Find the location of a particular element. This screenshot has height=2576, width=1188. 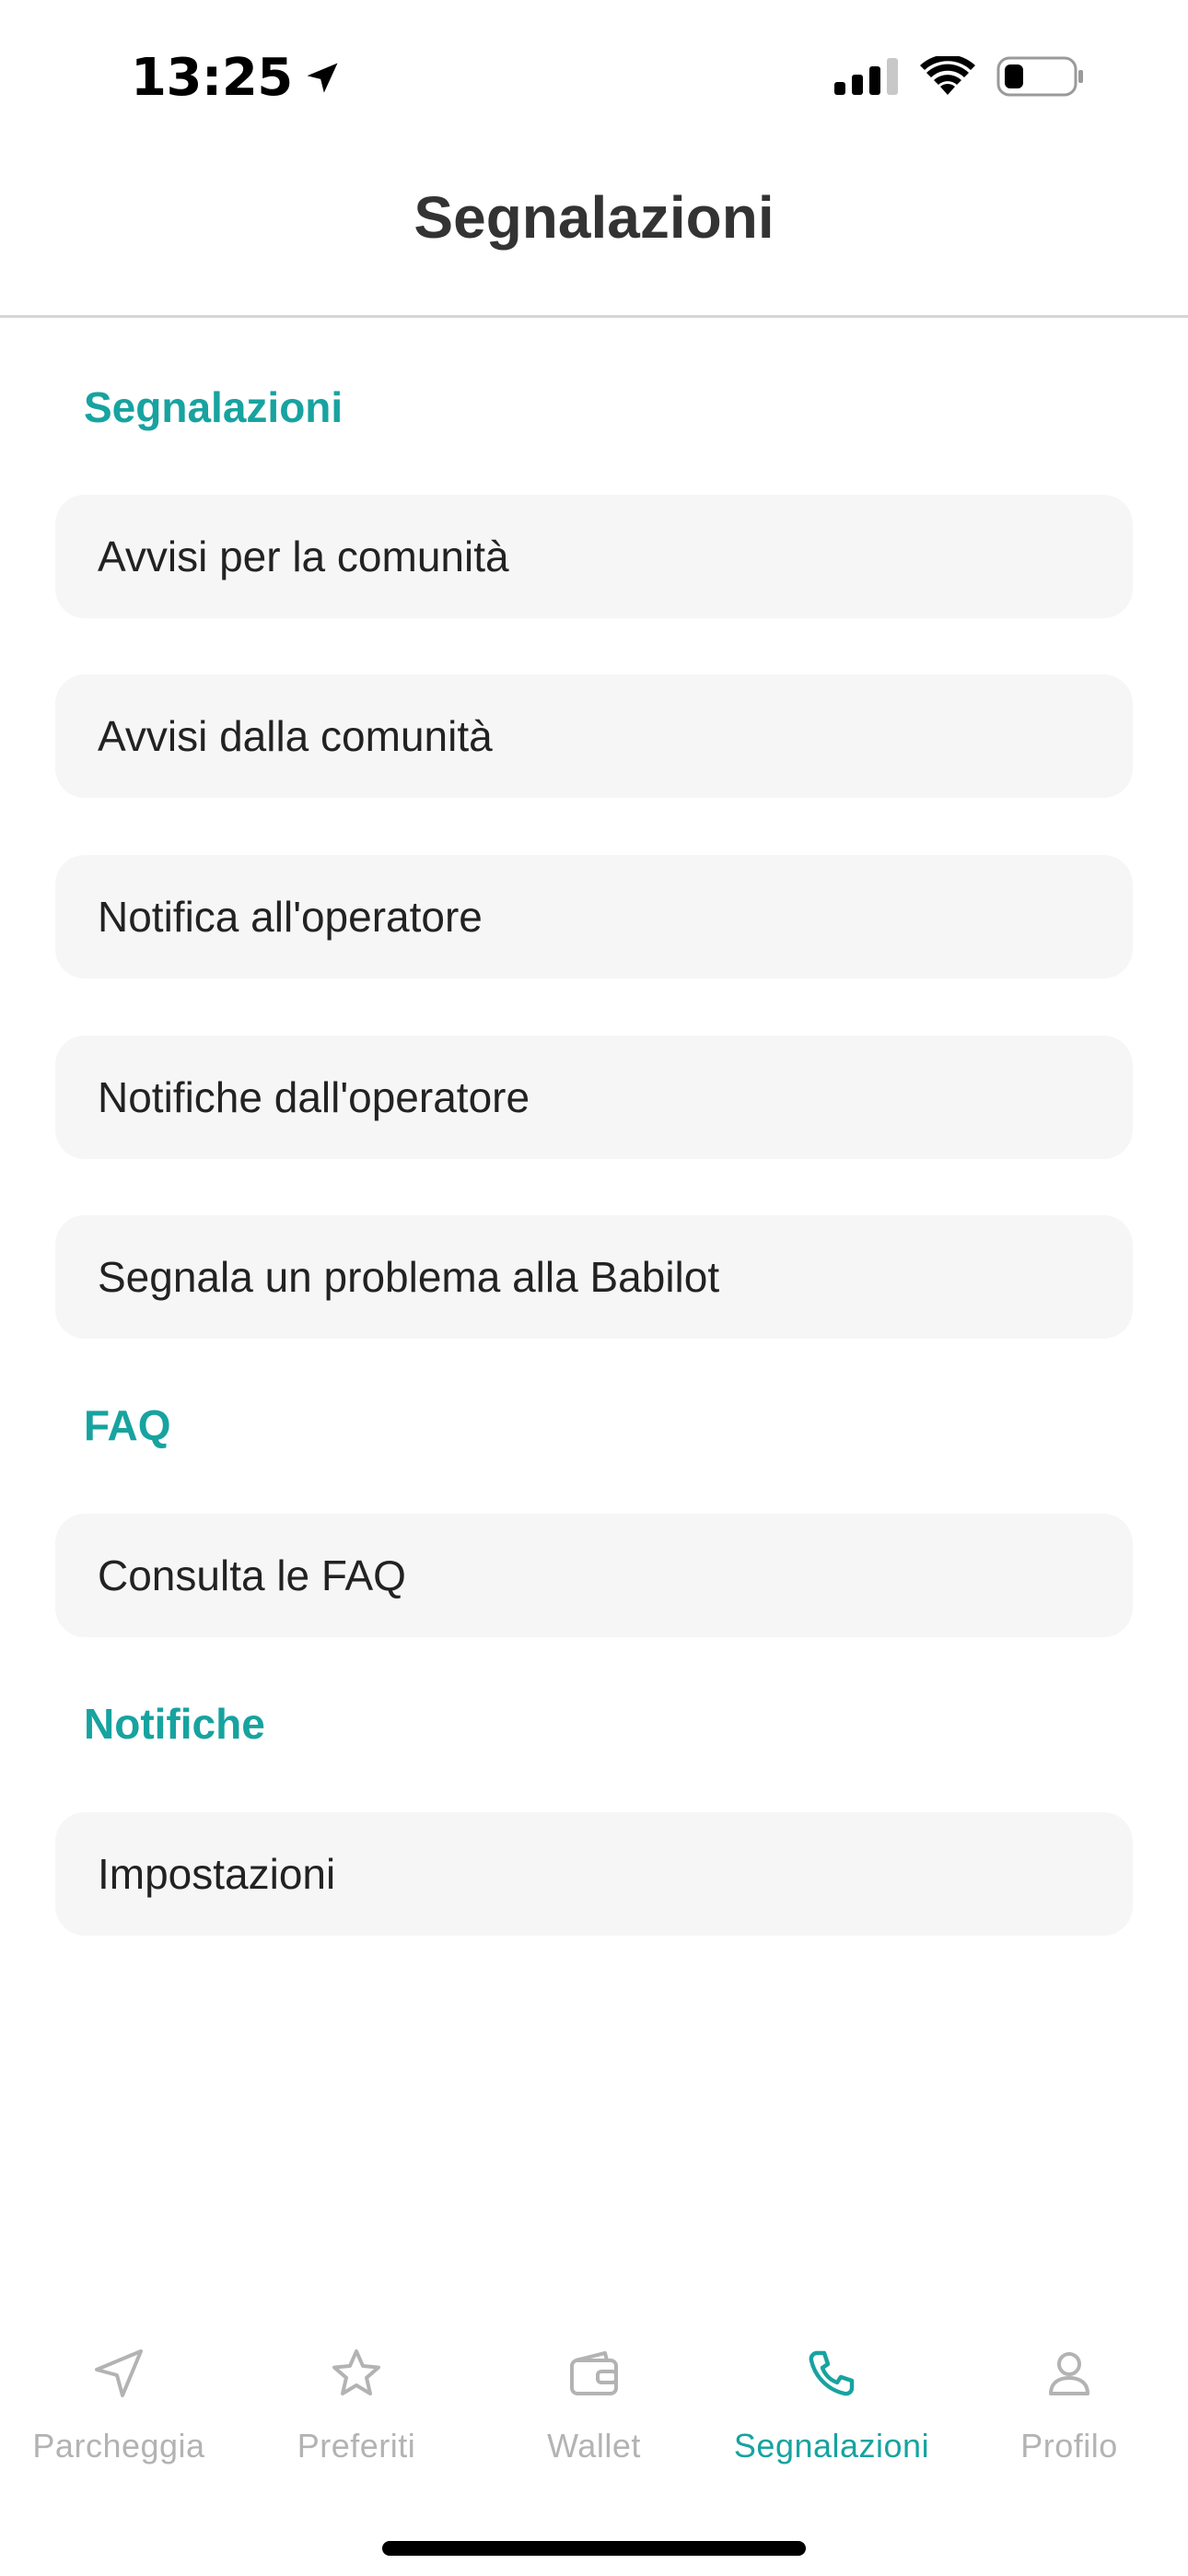

tab-label-profilo: Profilo is located at coordinates (1069, 2446).